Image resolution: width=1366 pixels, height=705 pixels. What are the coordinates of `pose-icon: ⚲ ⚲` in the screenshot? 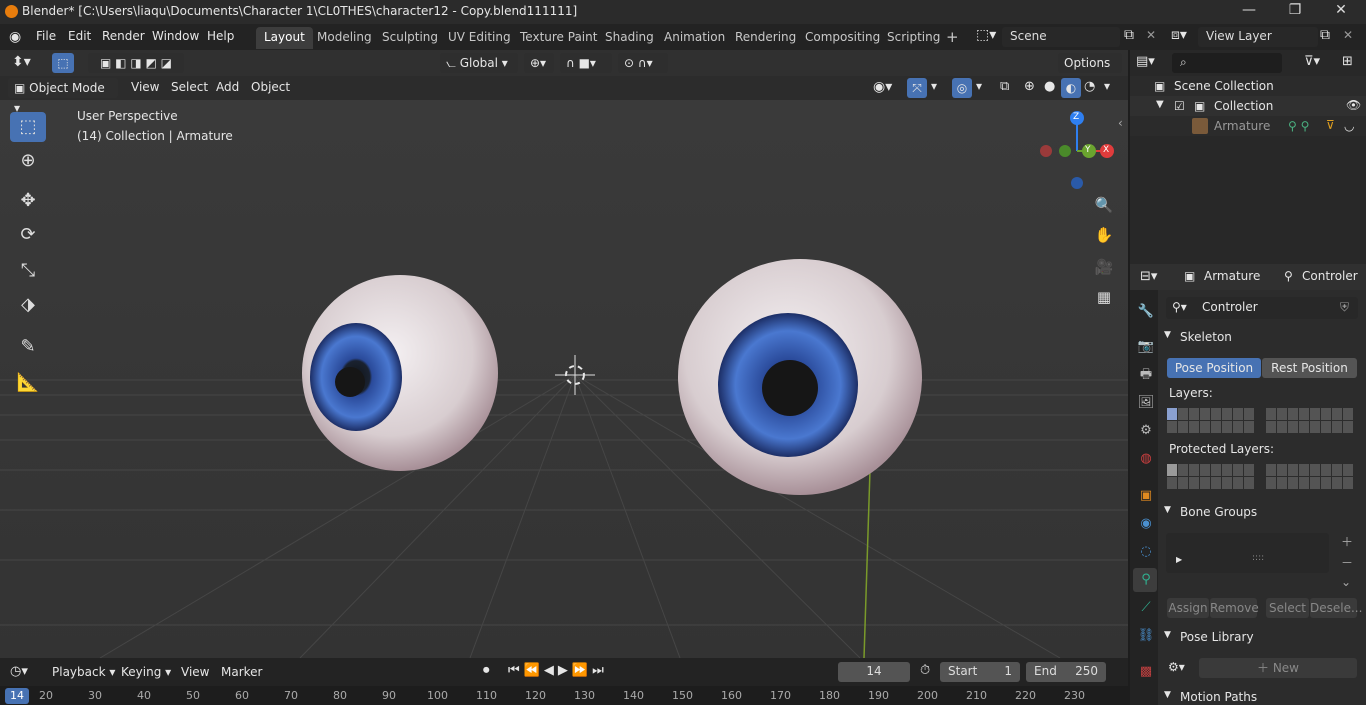 It's located at (1298, 126).